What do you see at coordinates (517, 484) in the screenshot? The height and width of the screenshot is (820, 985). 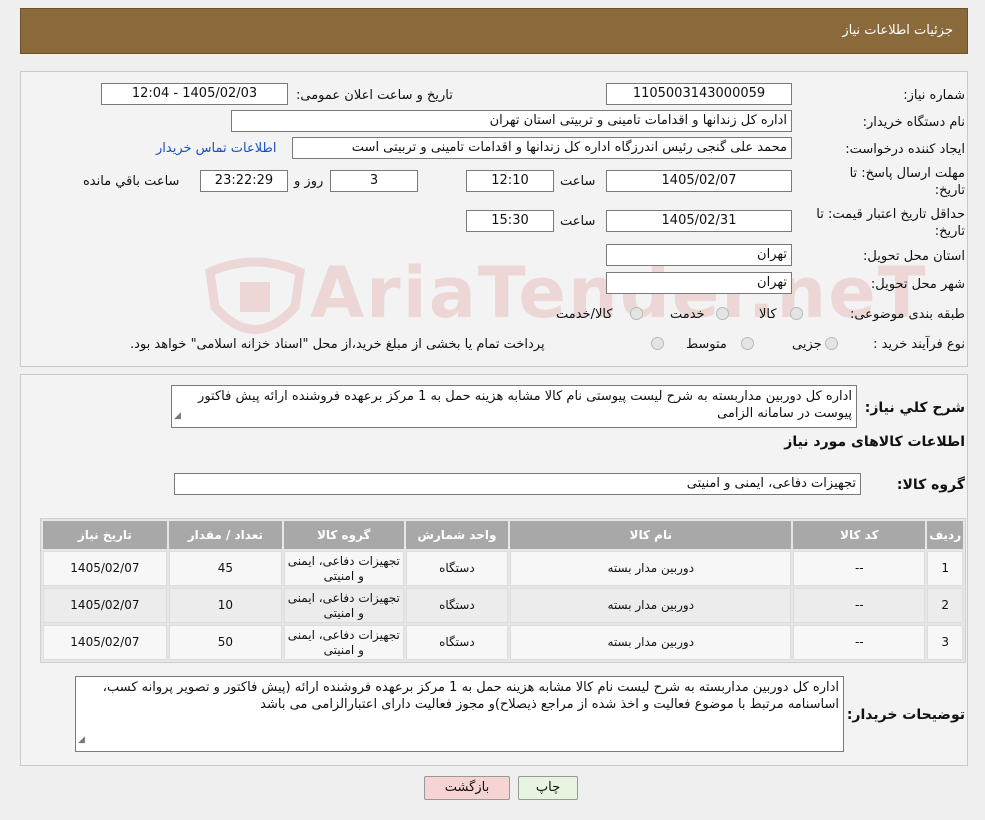 I see `group-field: تجهیزات دفاعی، ایمنی و امنیتی` at bounding box center [517, 484].